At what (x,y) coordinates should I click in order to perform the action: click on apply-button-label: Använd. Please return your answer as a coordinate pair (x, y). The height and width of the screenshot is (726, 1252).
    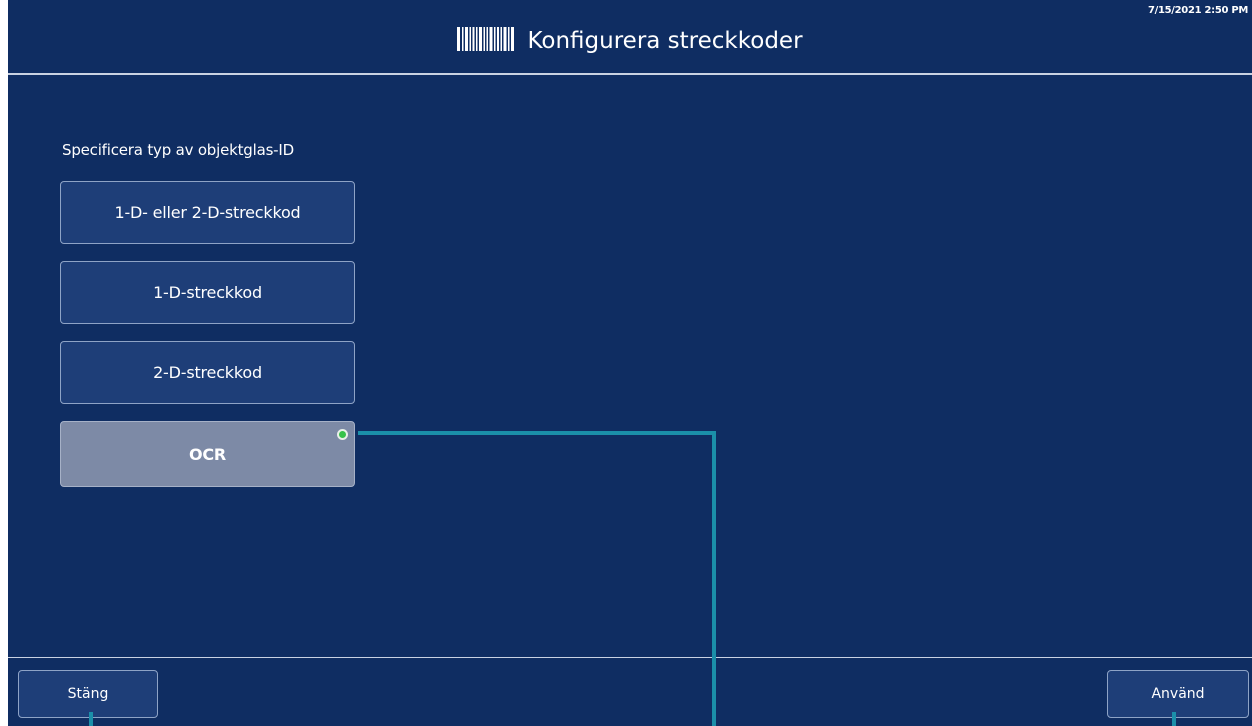
    Looking at the image, I should click on (1178, 694).